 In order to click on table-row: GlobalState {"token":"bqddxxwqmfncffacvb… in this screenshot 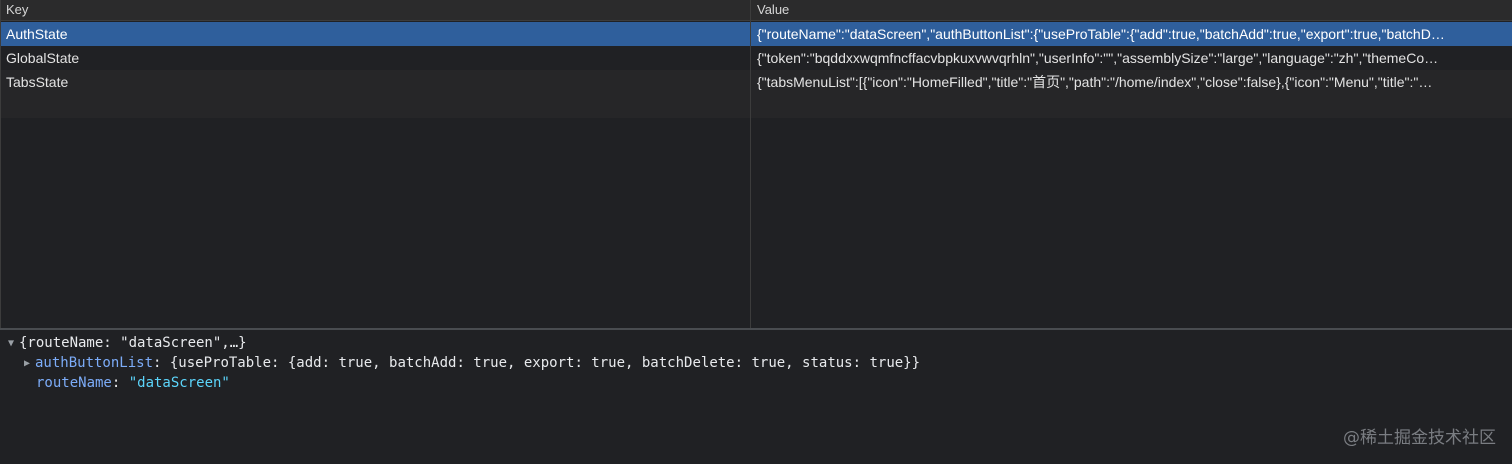, I will do `click(756, 58)`.